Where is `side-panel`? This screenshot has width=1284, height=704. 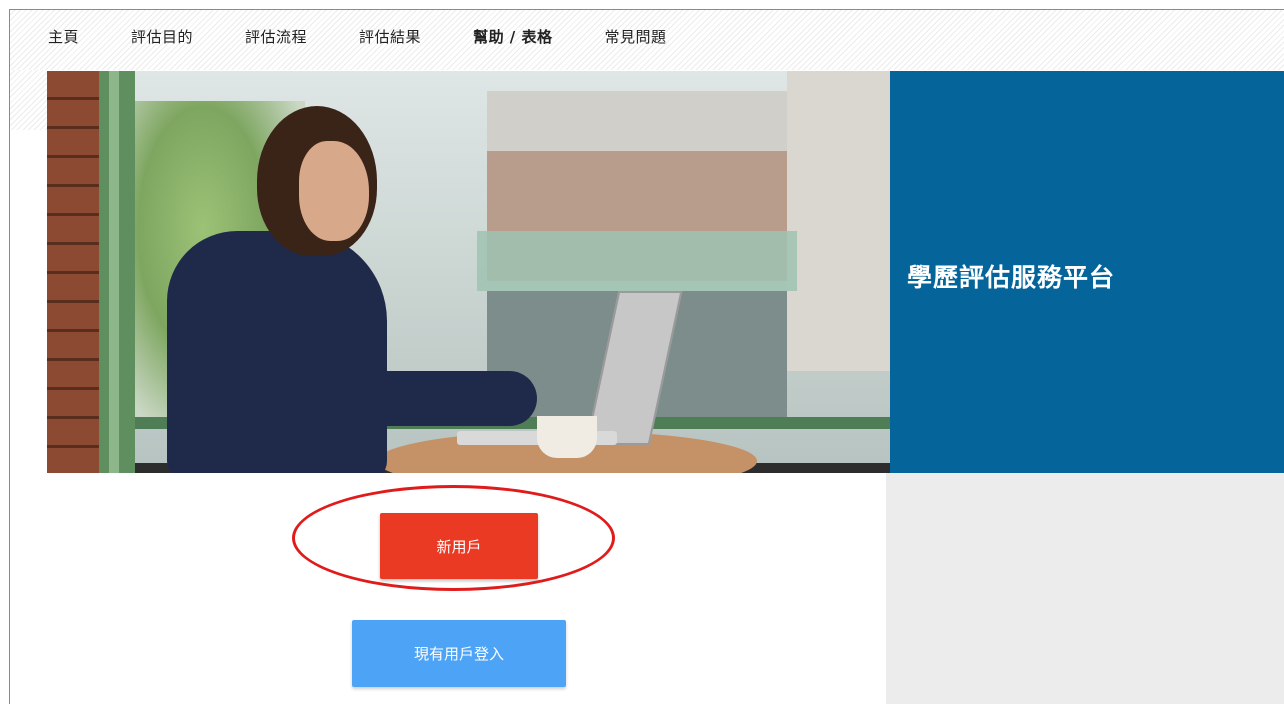 side-panel is located at coordinates (1085, 588).